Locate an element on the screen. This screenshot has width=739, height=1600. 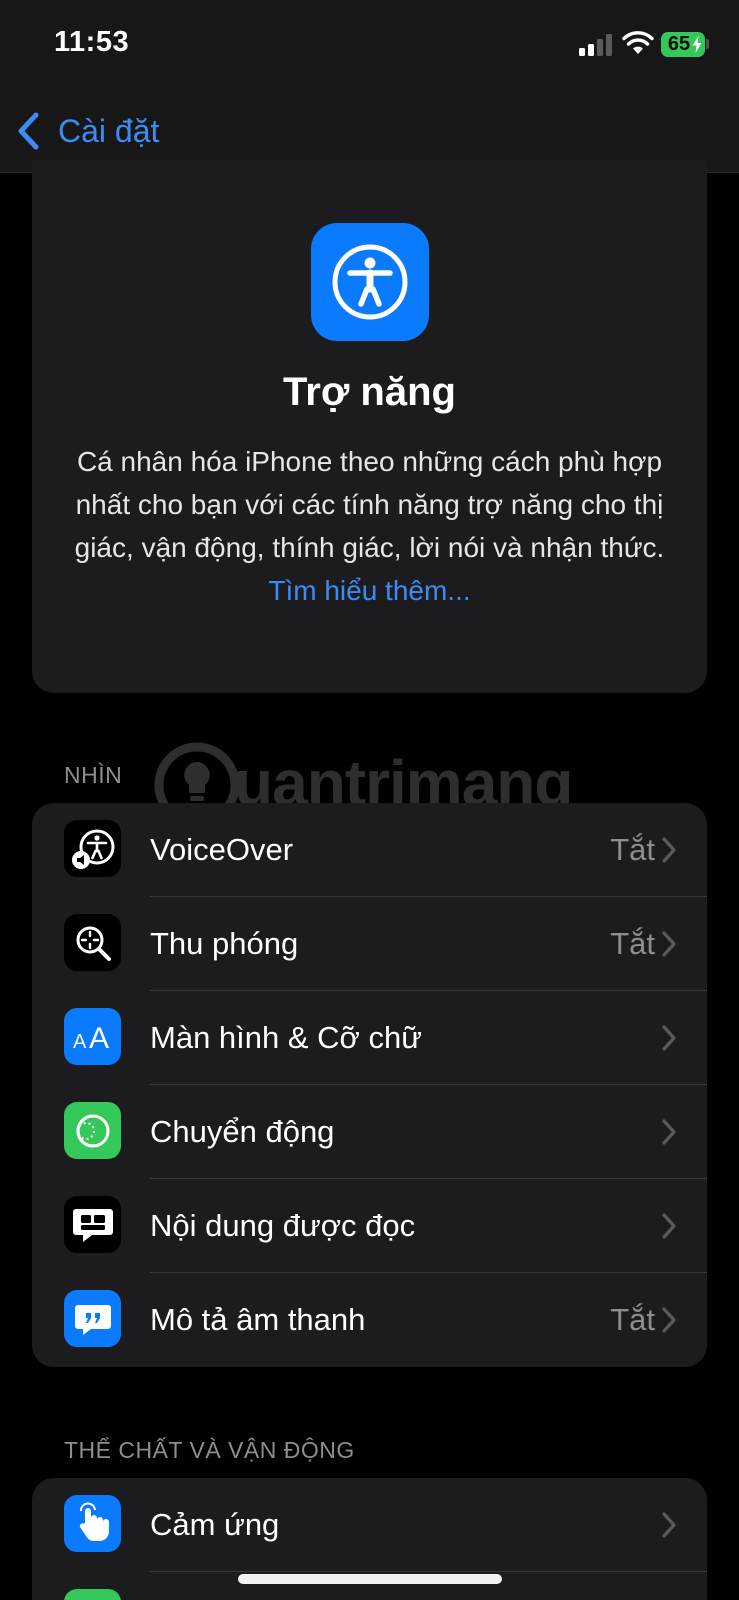
back-button: Cài đặt is located at coordinates (87, 131).